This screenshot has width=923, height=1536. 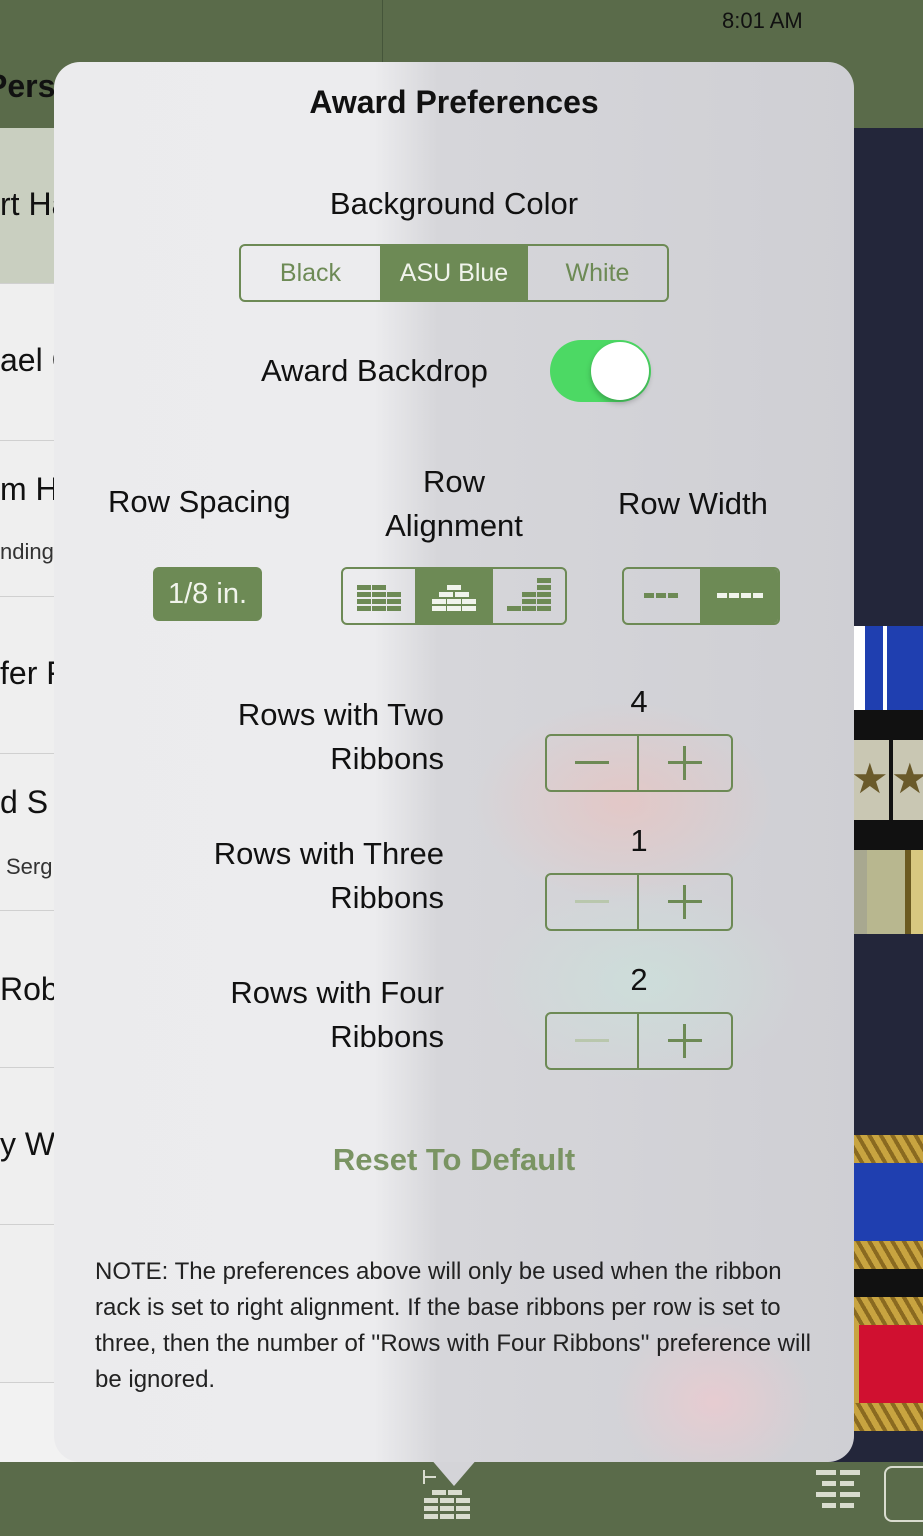 I want to click on background-color-segmented: Black ASU Blue White, so click(x=454, y=273).